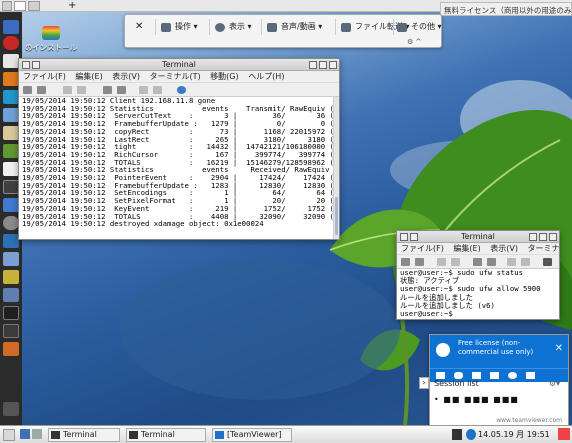 This screenshot has height=443, width=572. What do you see at coordinates (137, 27) in the screenshot?
I see `close-session-button: ✕` at bounding box center [137, 27].